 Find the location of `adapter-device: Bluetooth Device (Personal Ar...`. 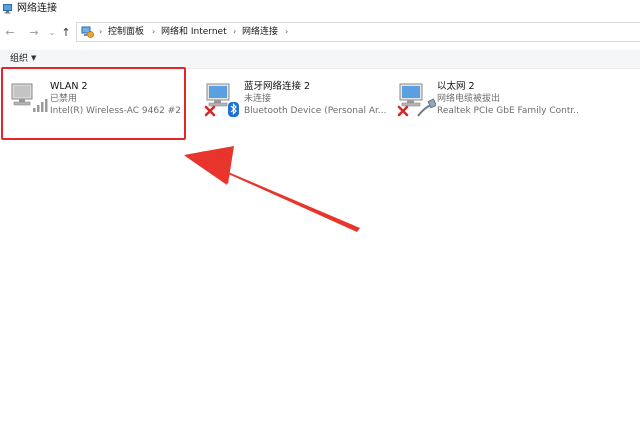

adapter-device: Bluetooth Device (Personal Ar... is located at coordinates (315, 111).